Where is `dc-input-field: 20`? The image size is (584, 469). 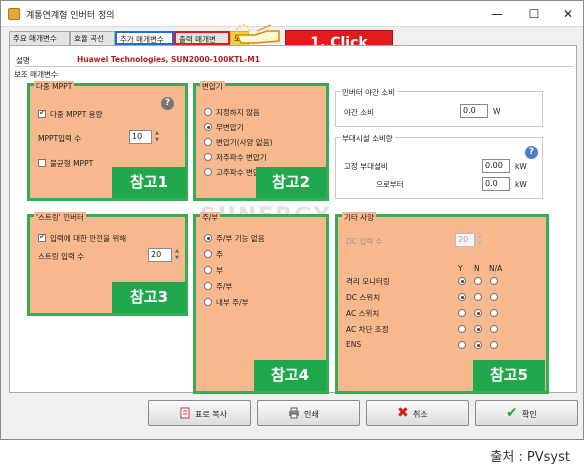 dc-input-field: 20 is located at coordinates (465, 240).